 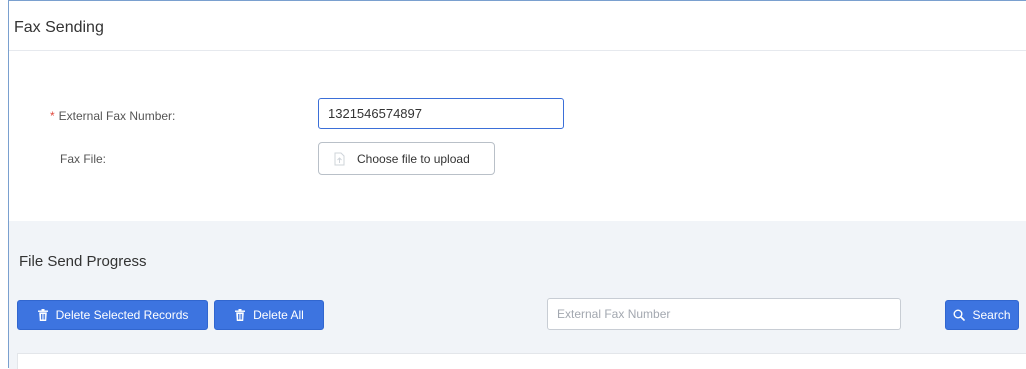 I want to click on delete-selected-records-label: Delete Selected Records, so click(x=122, y=315).